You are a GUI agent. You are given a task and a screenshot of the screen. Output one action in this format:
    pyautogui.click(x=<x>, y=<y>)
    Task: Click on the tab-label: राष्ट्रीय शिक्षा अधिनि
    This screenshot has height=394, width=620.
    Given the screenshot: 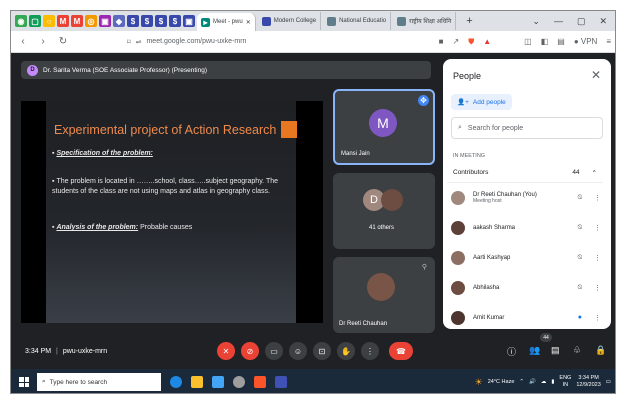 What is the action you would take?
    pyautogui.click(x=430, y=22)
    